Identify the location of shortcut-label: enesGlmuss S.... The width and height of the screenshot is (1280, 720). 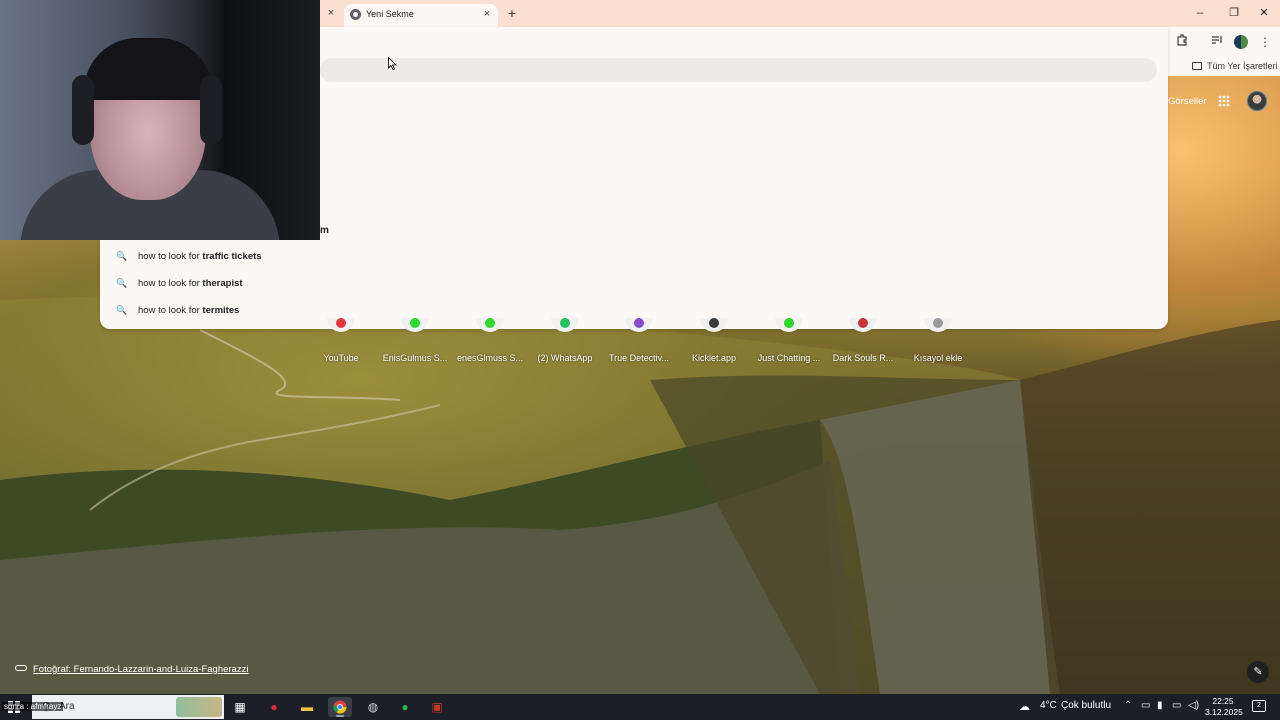
(490, 358).